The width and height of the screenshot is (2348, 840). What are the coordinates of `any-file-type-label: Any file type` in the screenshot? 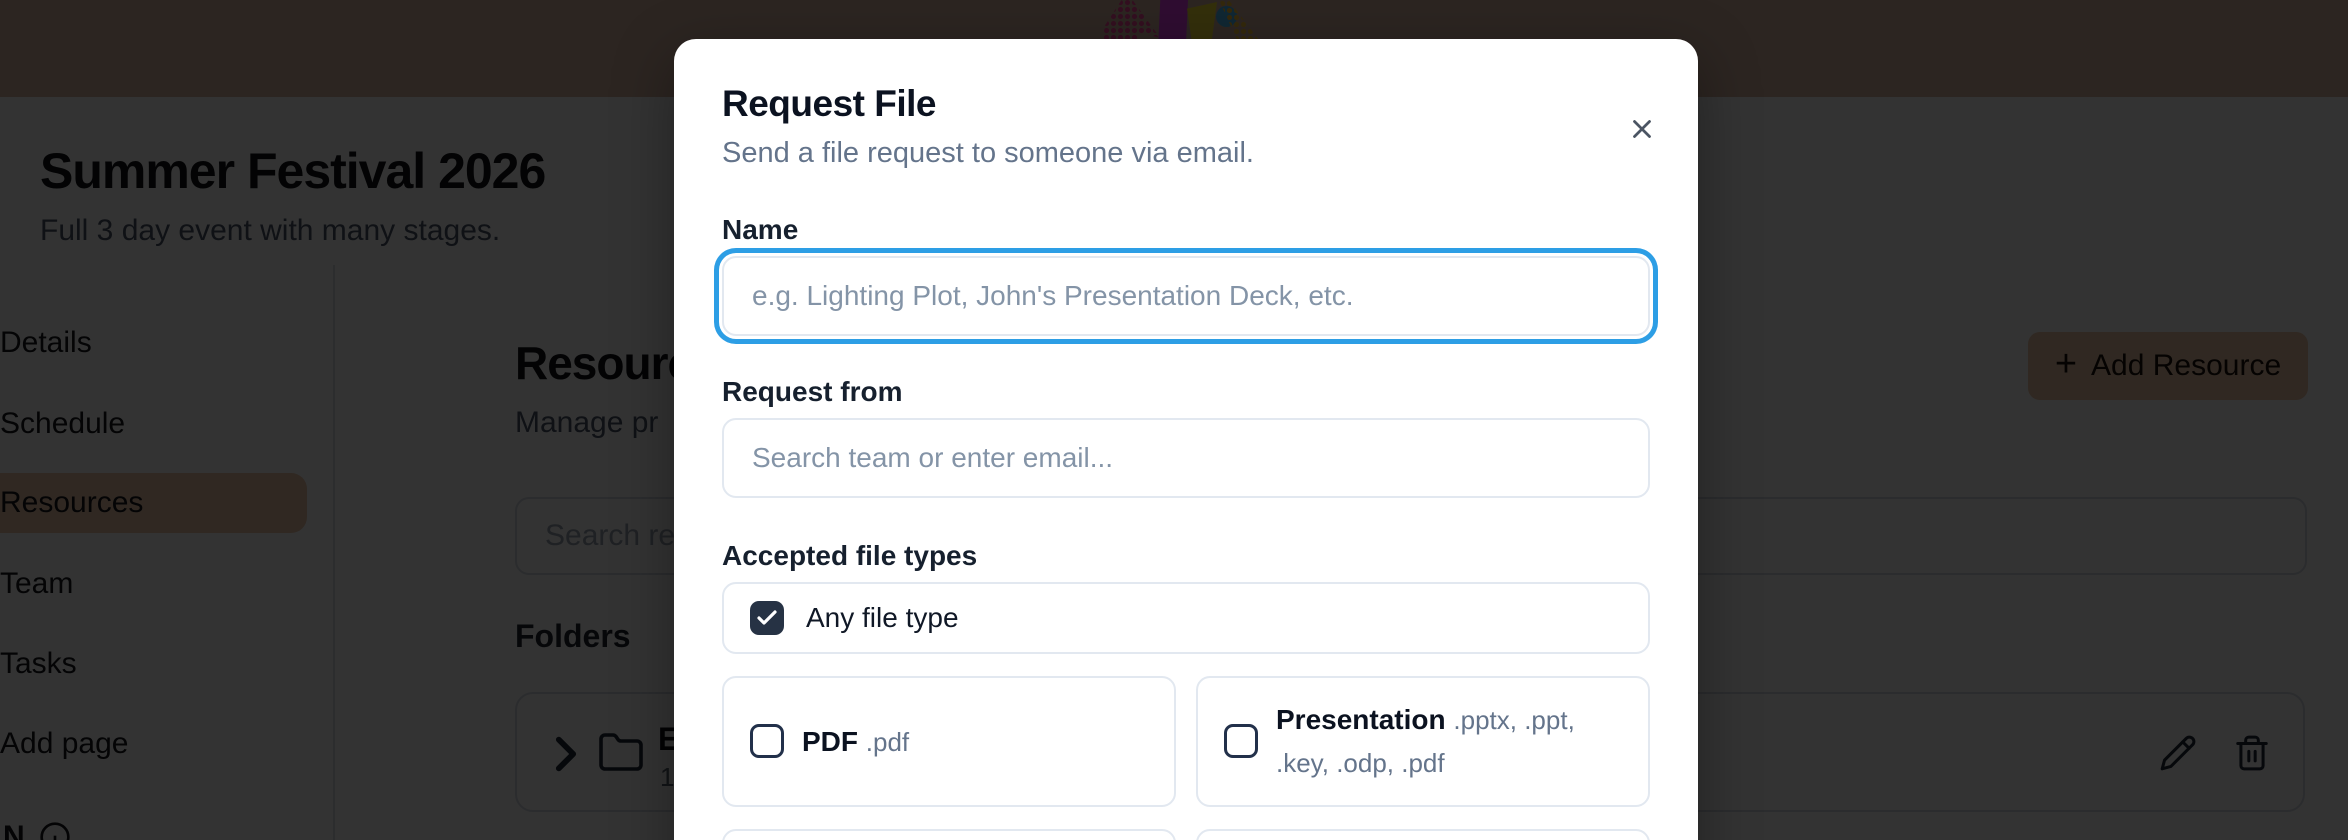 It's located at (882, 617).